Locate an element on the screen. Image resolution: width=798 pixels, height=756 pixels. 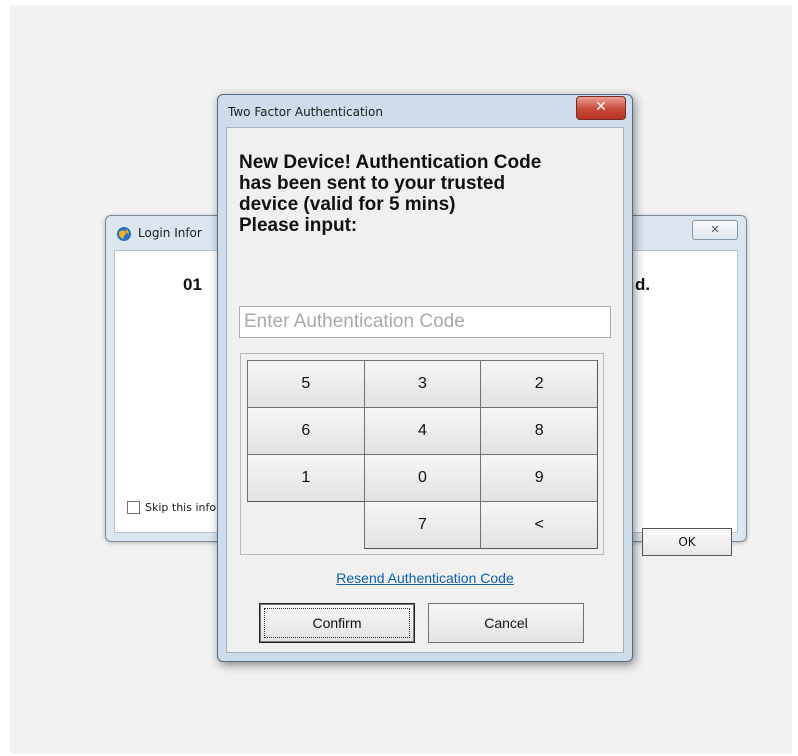
keypad-key: 2 is located at coordinates (539, 384).